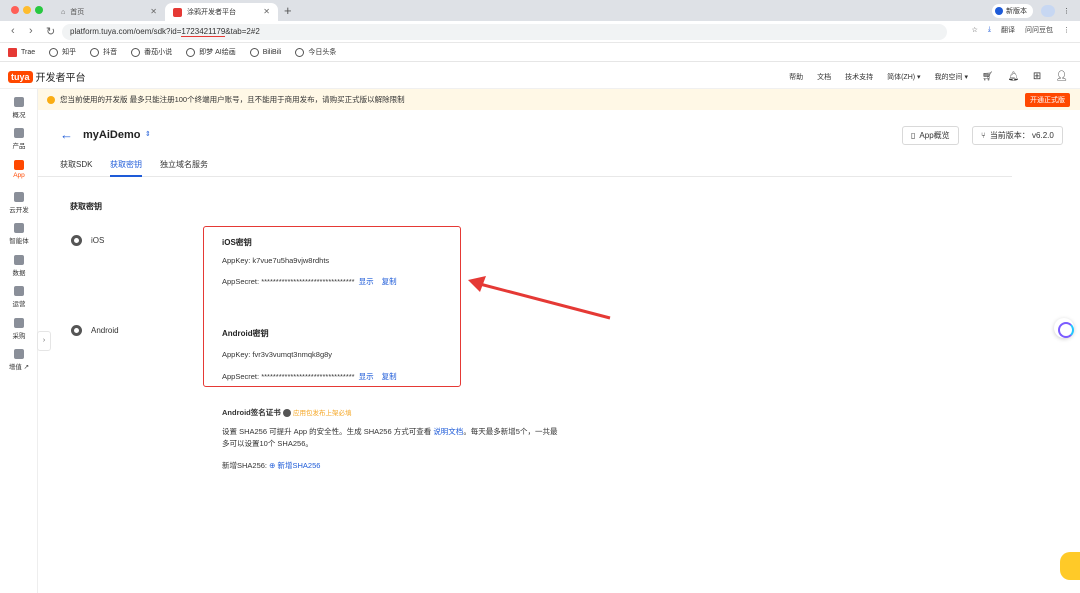 The image size is (1080, 593). I want to click on tabs: 获取SDK 获取密钥 独立域名服务, so click(525, 166).